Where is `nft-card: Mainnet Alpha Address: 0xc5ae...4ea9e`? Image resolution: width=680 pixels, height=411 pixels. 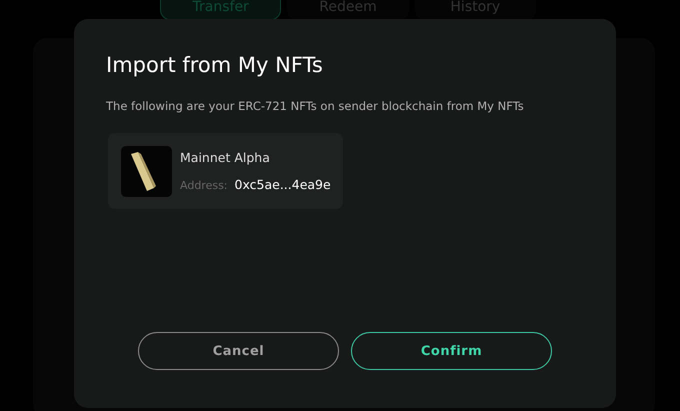
nft-card: Mainnet Alpha Address: 0xc5ae...4ea9e is located at coordinates (225, 171).